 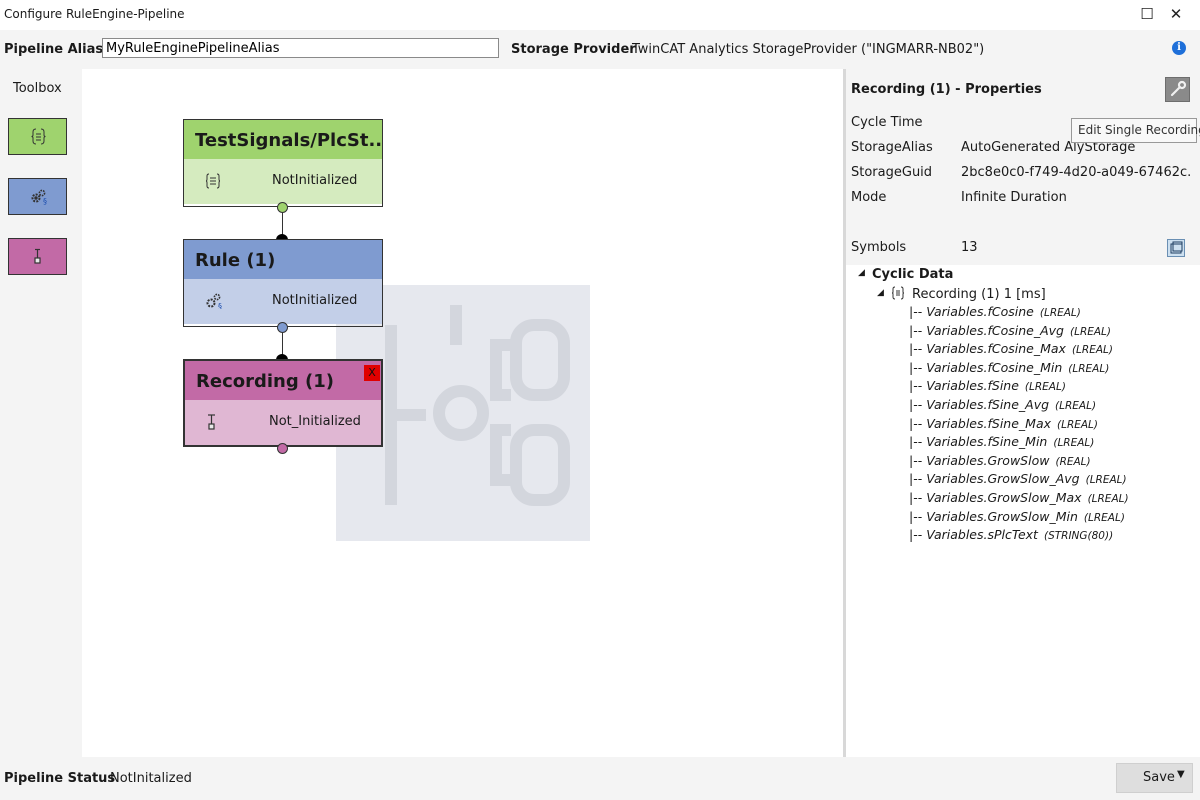 I want to click on save-button: Save ▼, so click(x=1154, y=778).